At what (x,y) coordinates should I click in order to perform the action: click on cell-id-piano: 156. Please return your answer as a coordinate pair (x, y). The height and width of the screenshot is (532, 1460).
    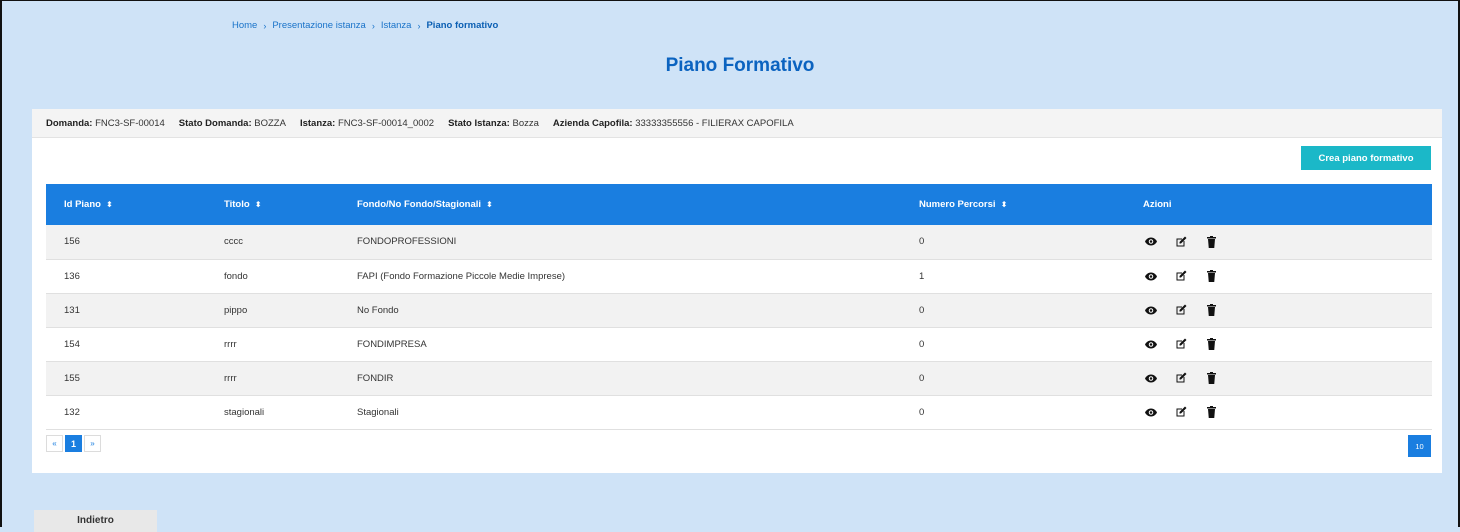
    Looking at the image, I should click on (72, 242).